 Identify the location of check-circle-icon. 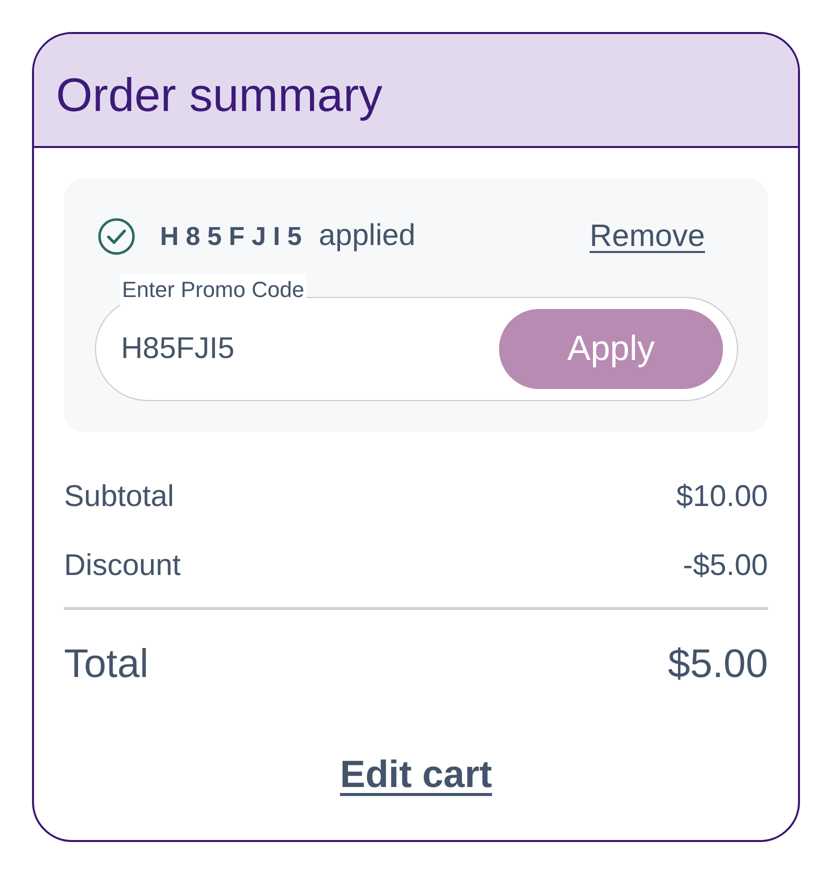
(116, 236).